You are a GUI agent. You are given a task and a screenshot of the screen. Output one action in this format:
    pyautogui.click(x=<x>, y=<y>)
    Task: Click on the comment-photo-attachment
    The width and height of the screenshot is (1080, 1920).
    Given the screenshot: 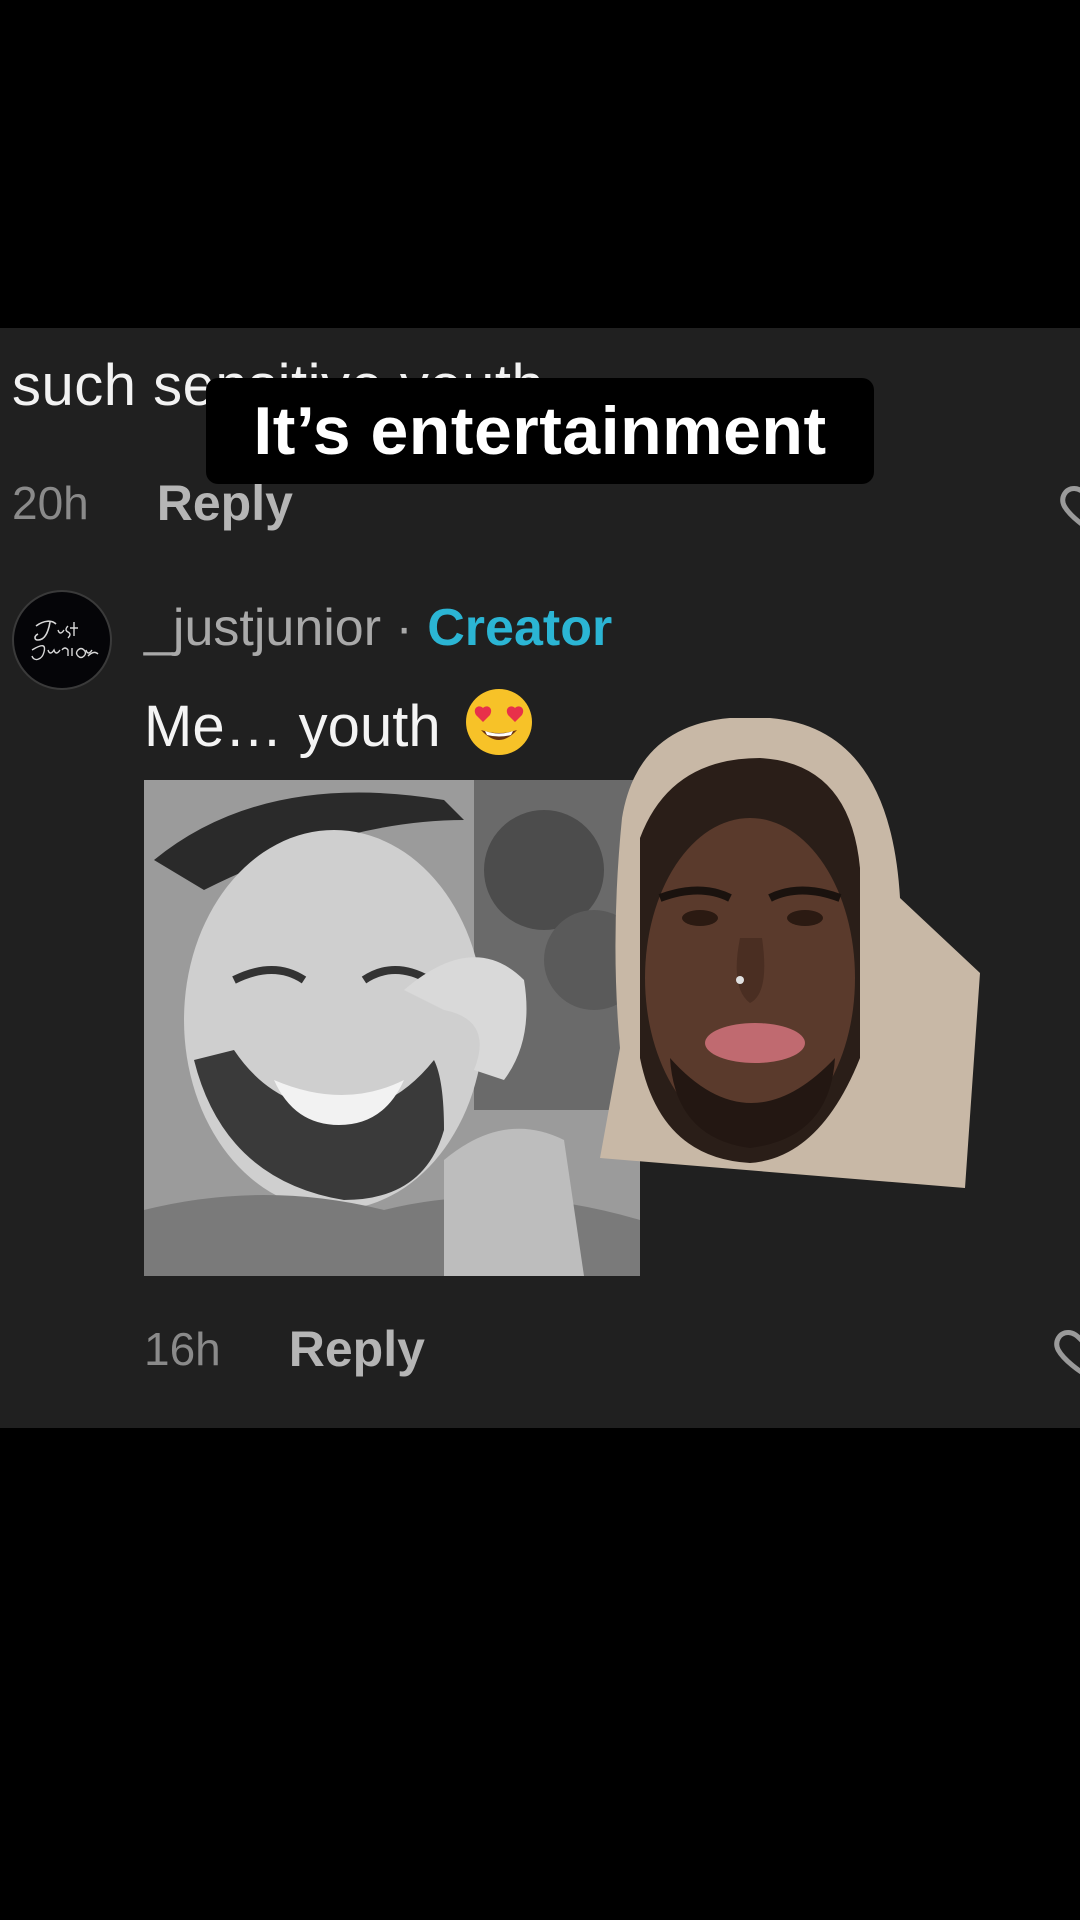 What is the action you would take?
    pyautogui.click(x=392, y=1028)
    